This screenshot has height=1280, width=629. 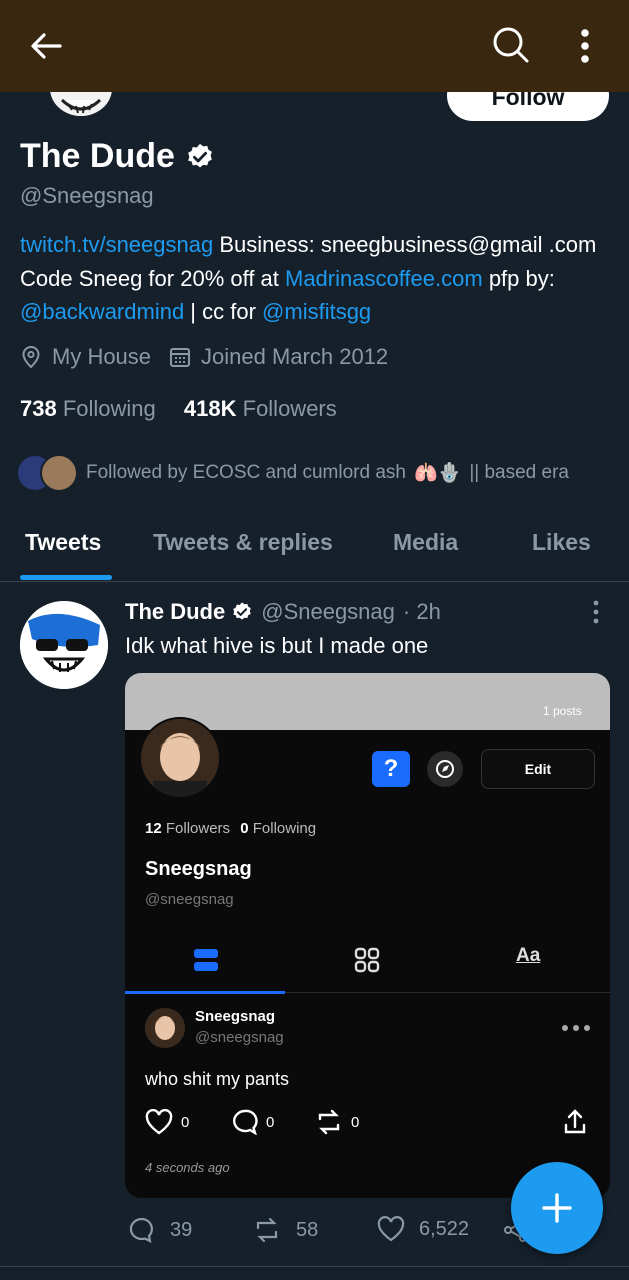 What do you see at coordinates (425, 542) in the screenshot?
I see `tab-media: Media` at bounding box center [425, 542].